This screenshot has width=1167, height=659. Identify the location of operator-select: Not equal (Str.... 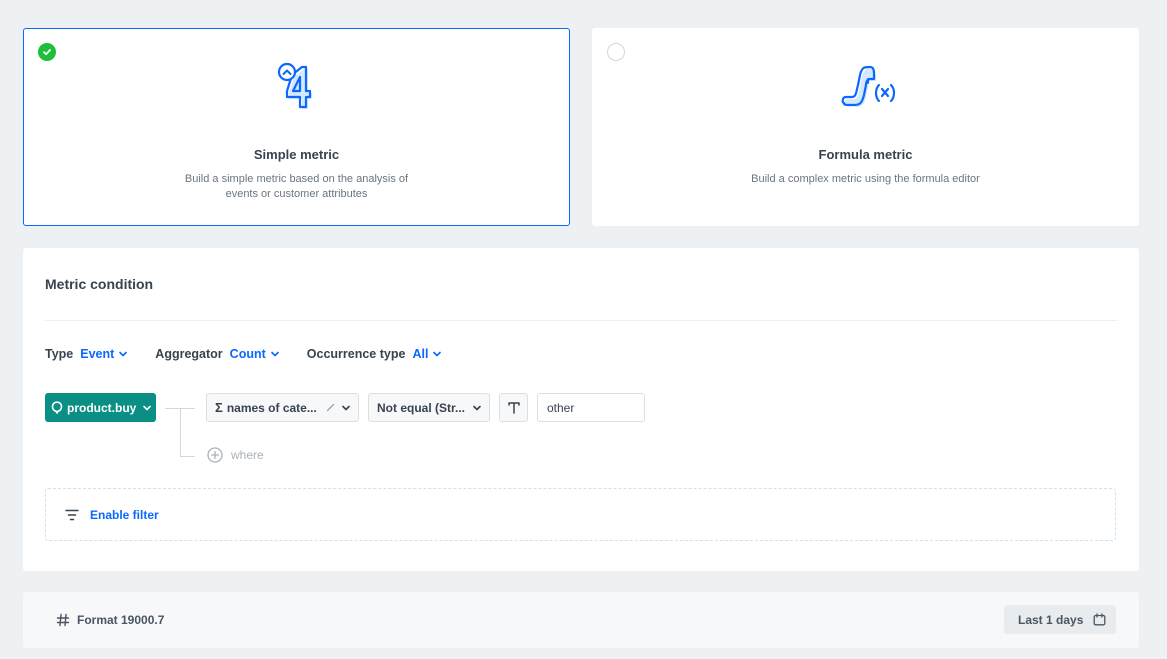
(429, 407).